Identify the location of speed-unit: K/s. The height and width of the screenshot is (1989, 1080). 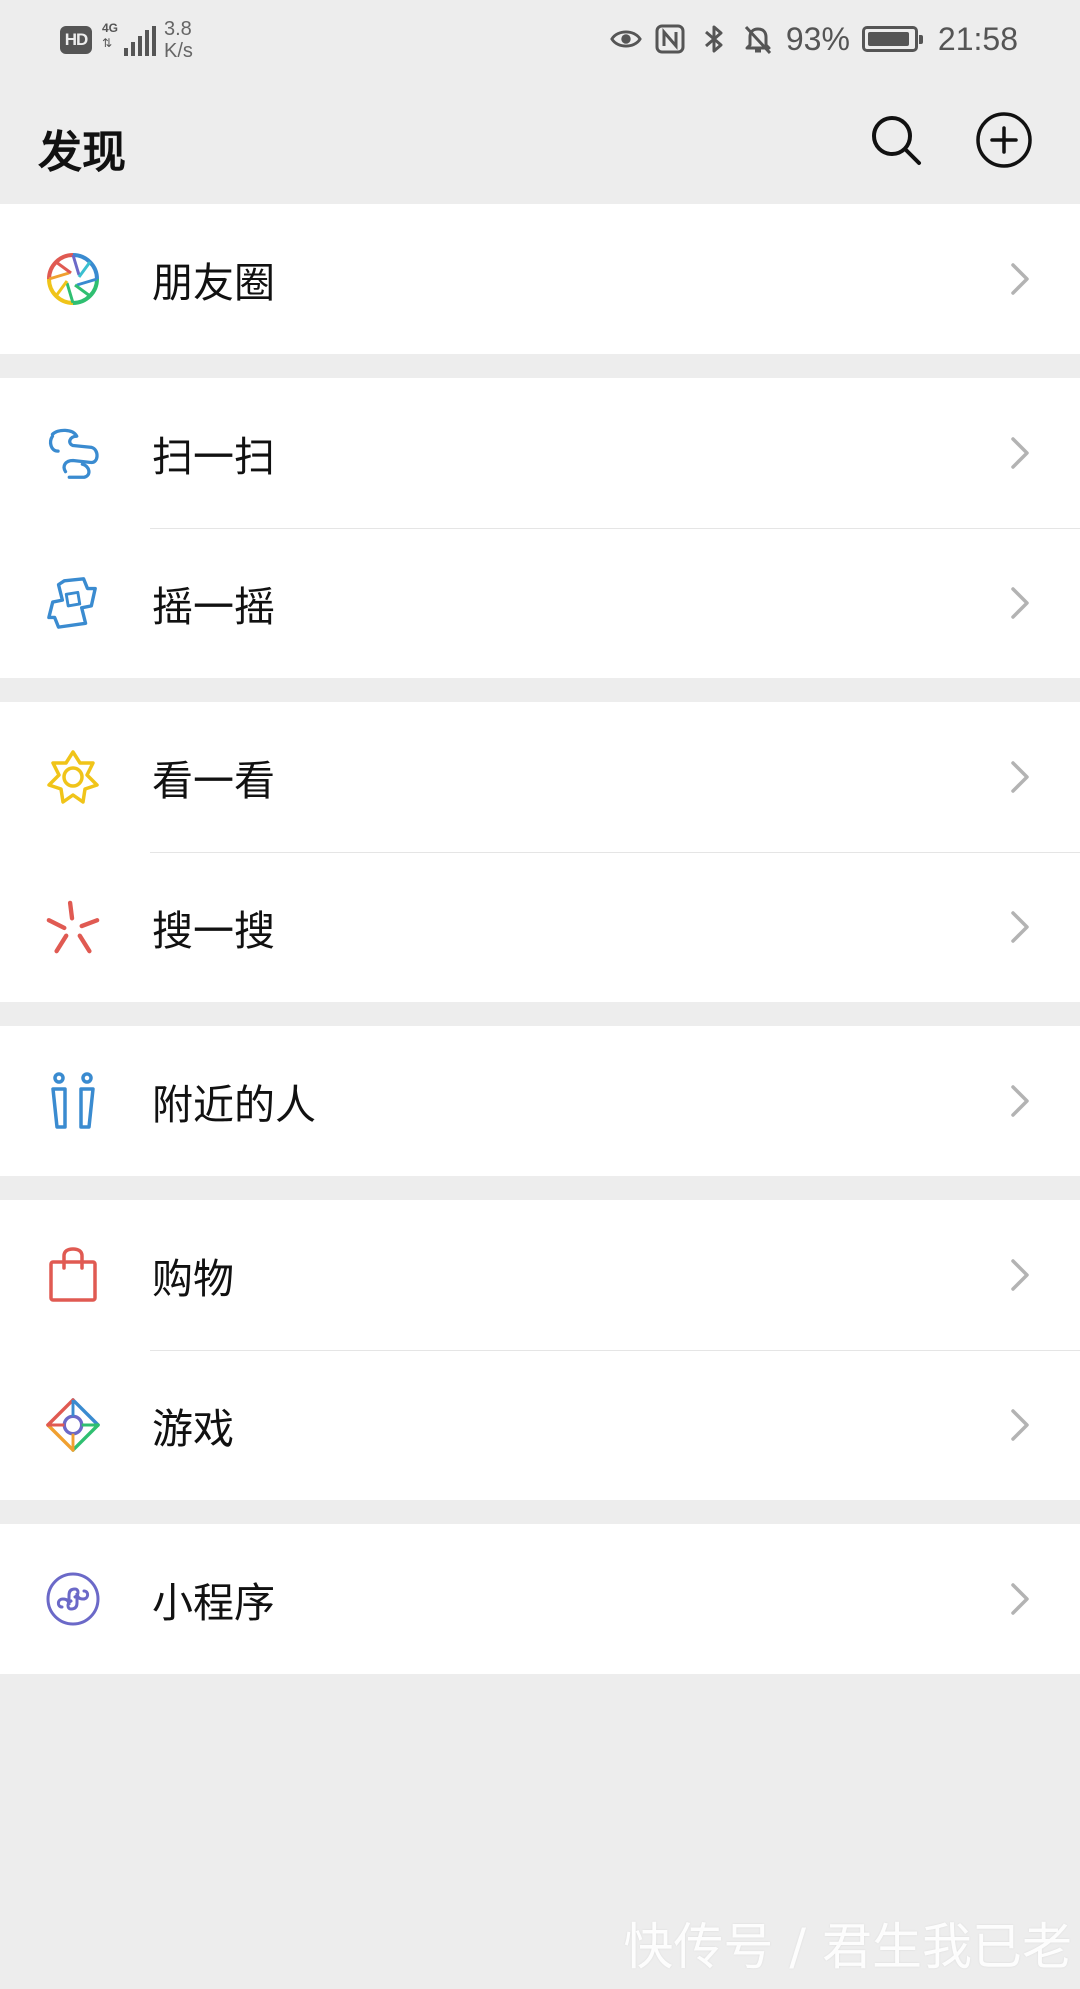
(178, 51).